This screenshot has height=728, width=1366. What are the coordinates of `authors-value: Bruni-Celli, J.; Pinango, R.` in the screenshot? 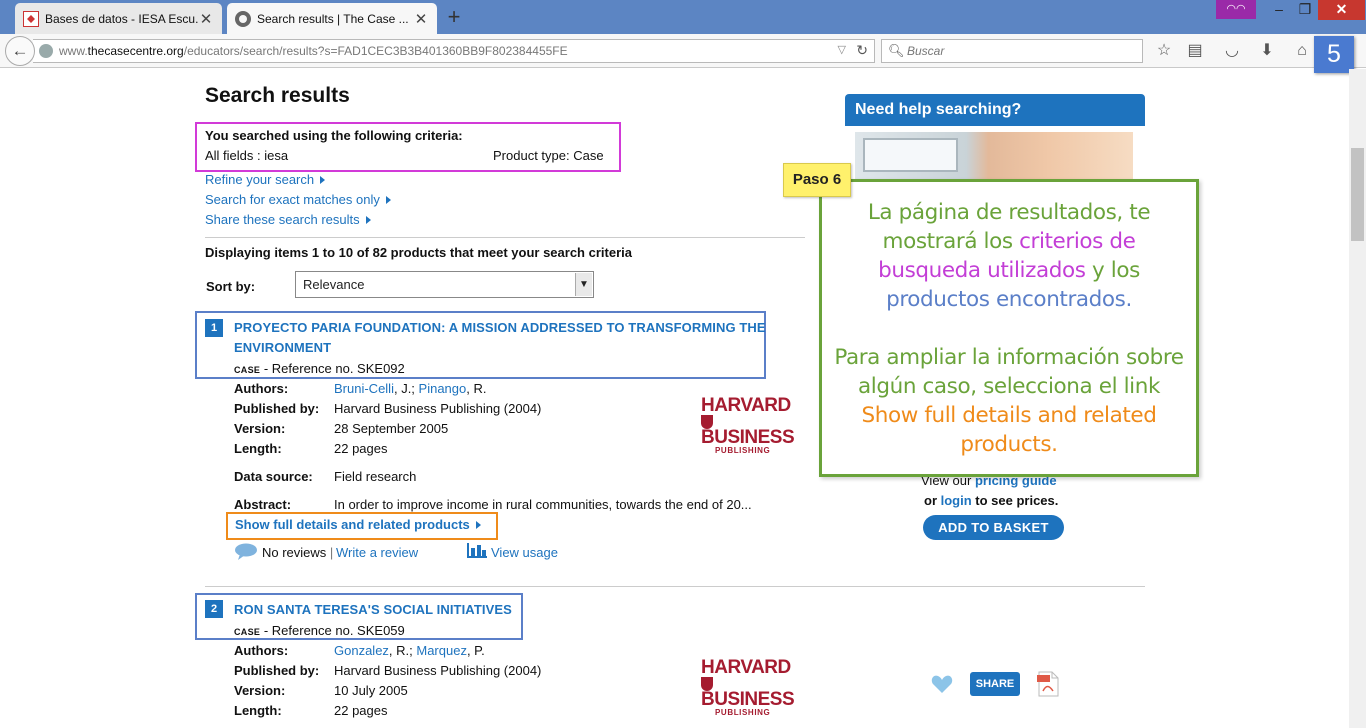 It's located at (410, 388).